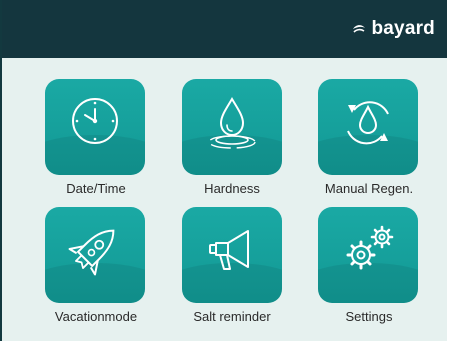 The width and height of the screenshot is (449, 341). Describe the element at coordinates (91, 252) in the screenshot. I see `rocket-icon` at that location.